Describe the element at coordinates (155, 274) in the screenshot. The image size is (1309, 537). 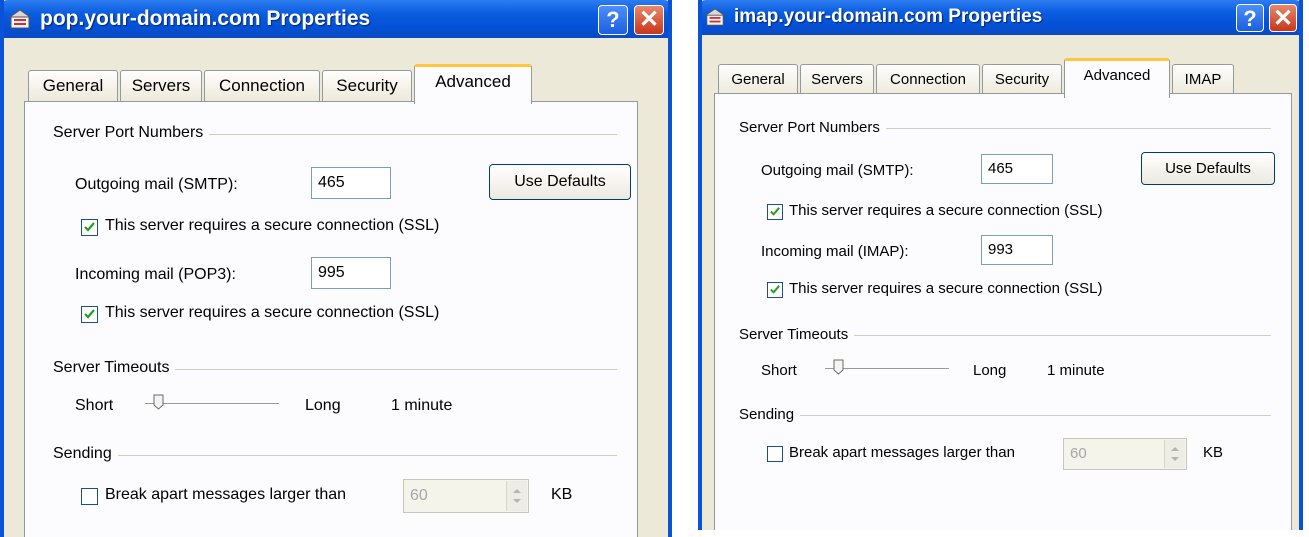
I see `incoming-mail-label: Incoming mail (POP3):` at that location.